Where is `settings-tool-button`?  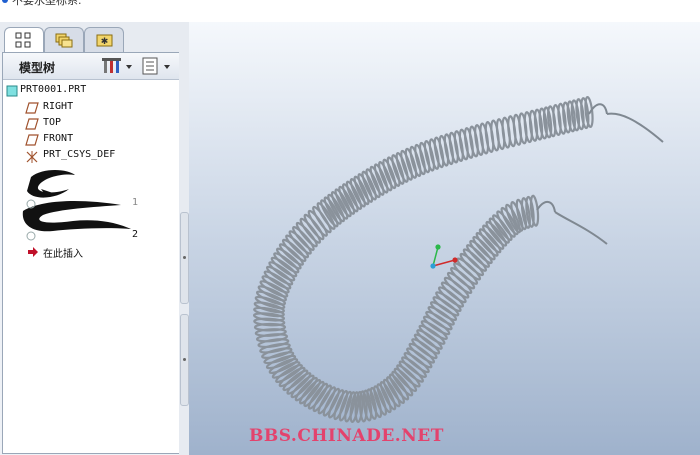 settings-tool-button is located at coordinates (118, 66).